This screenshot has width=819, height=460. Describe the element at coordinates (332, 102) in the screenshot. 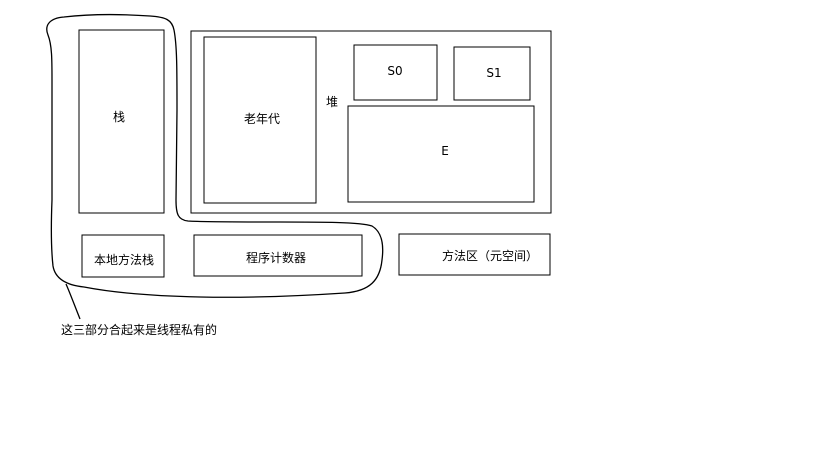

I see `heap-label: 堆` at that location.